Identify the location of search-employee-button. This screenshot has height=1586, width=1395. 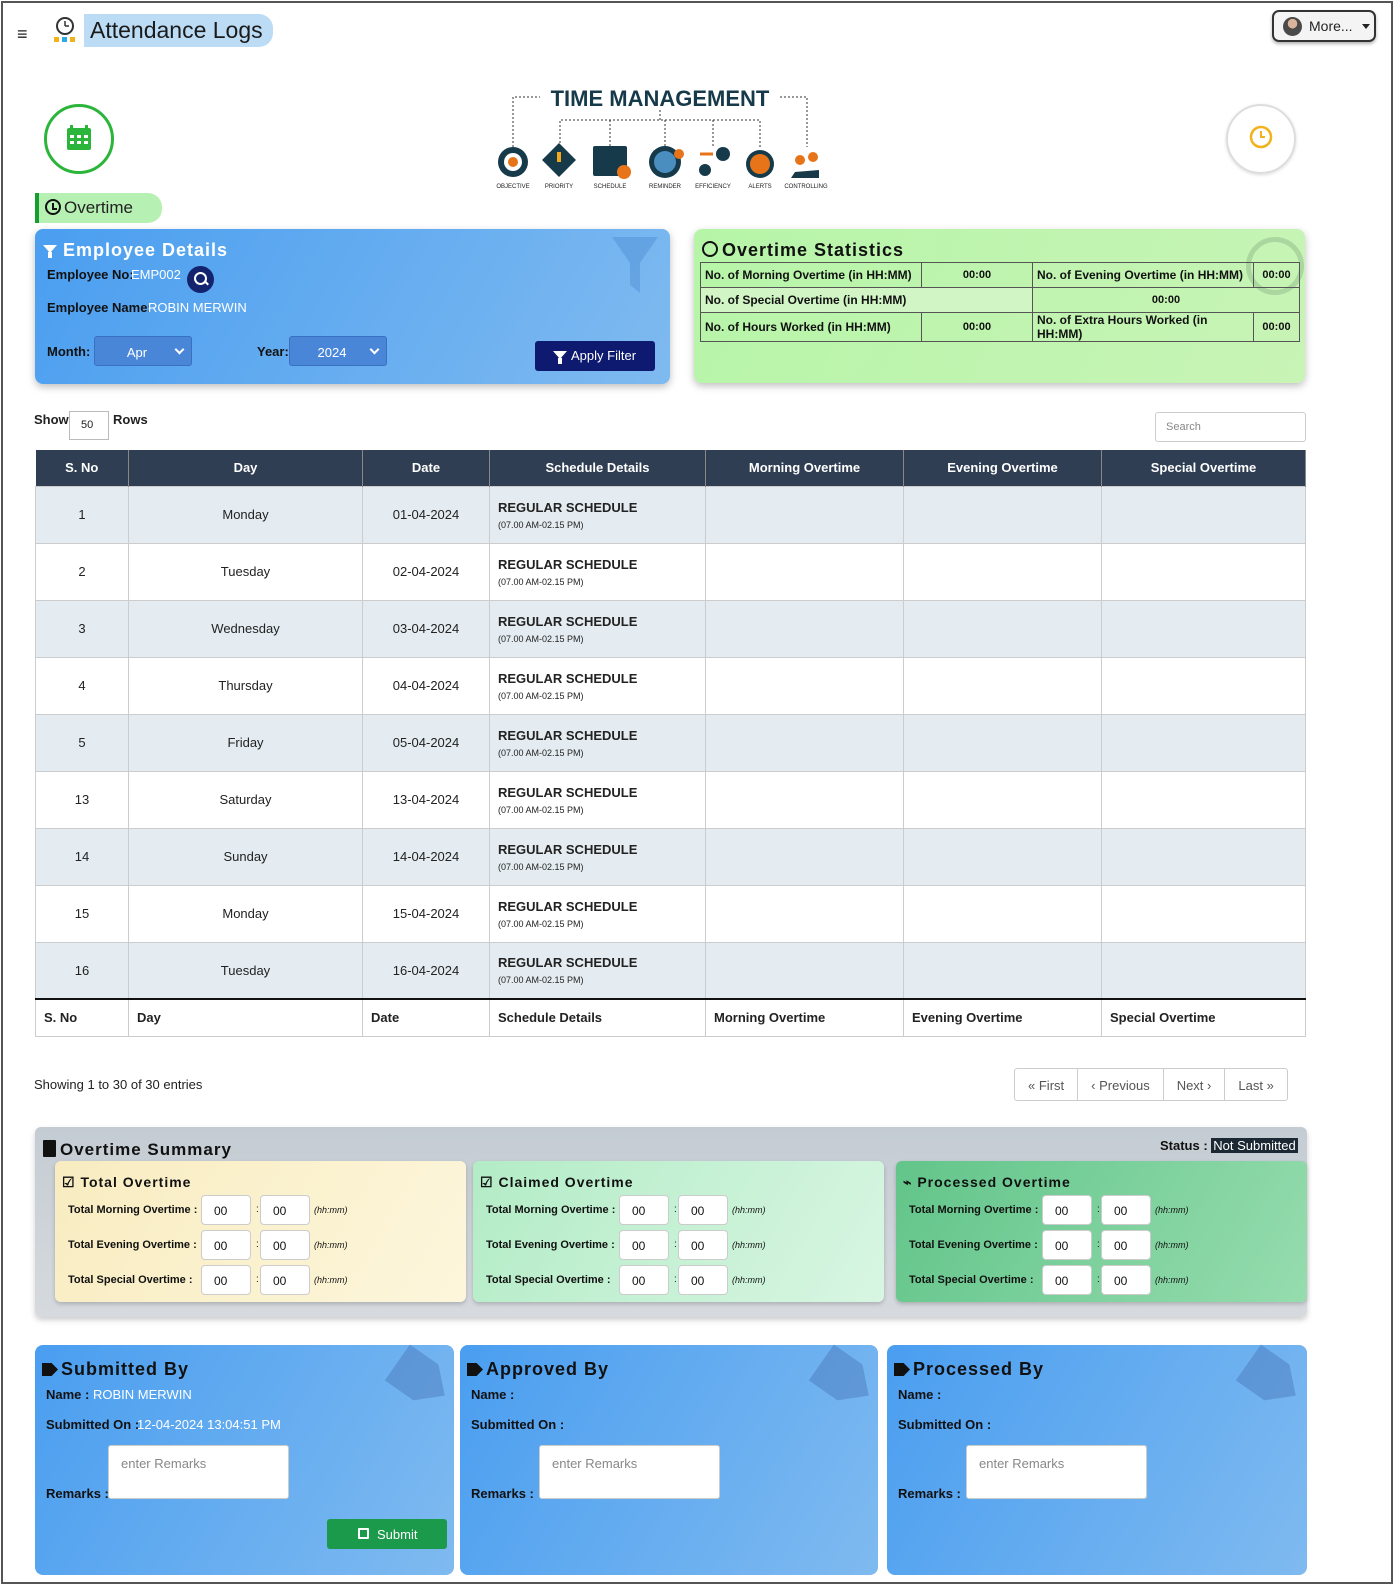
(200, 279).